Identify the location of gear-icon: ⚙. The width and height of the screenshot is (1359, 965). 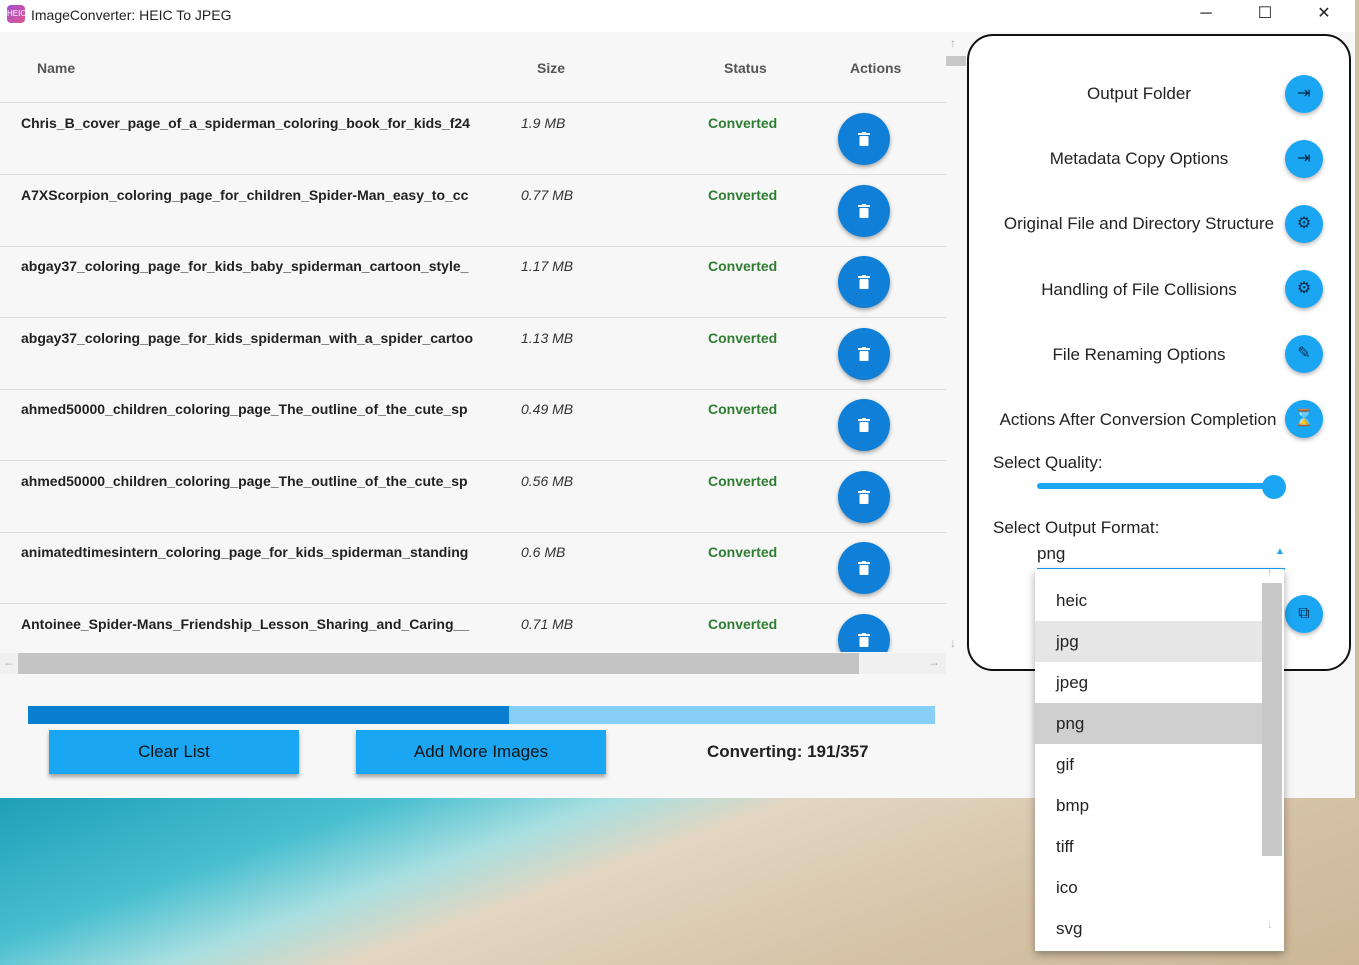
(1304, 223).